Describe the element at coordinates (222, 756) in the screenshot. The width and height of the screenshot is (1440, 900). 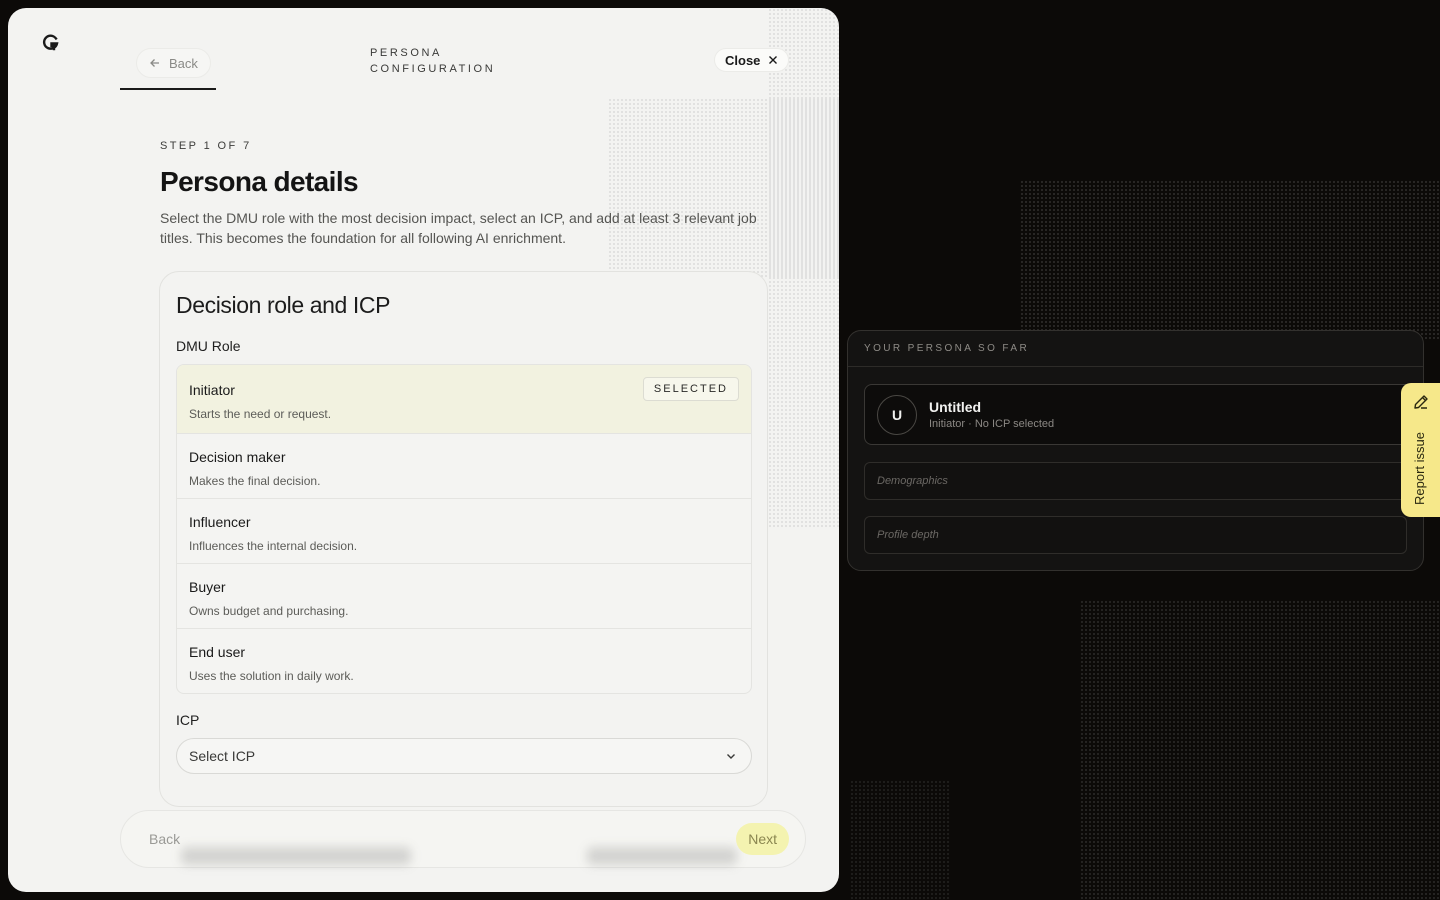
I see `icp-select-value: Select ICP` at that location.